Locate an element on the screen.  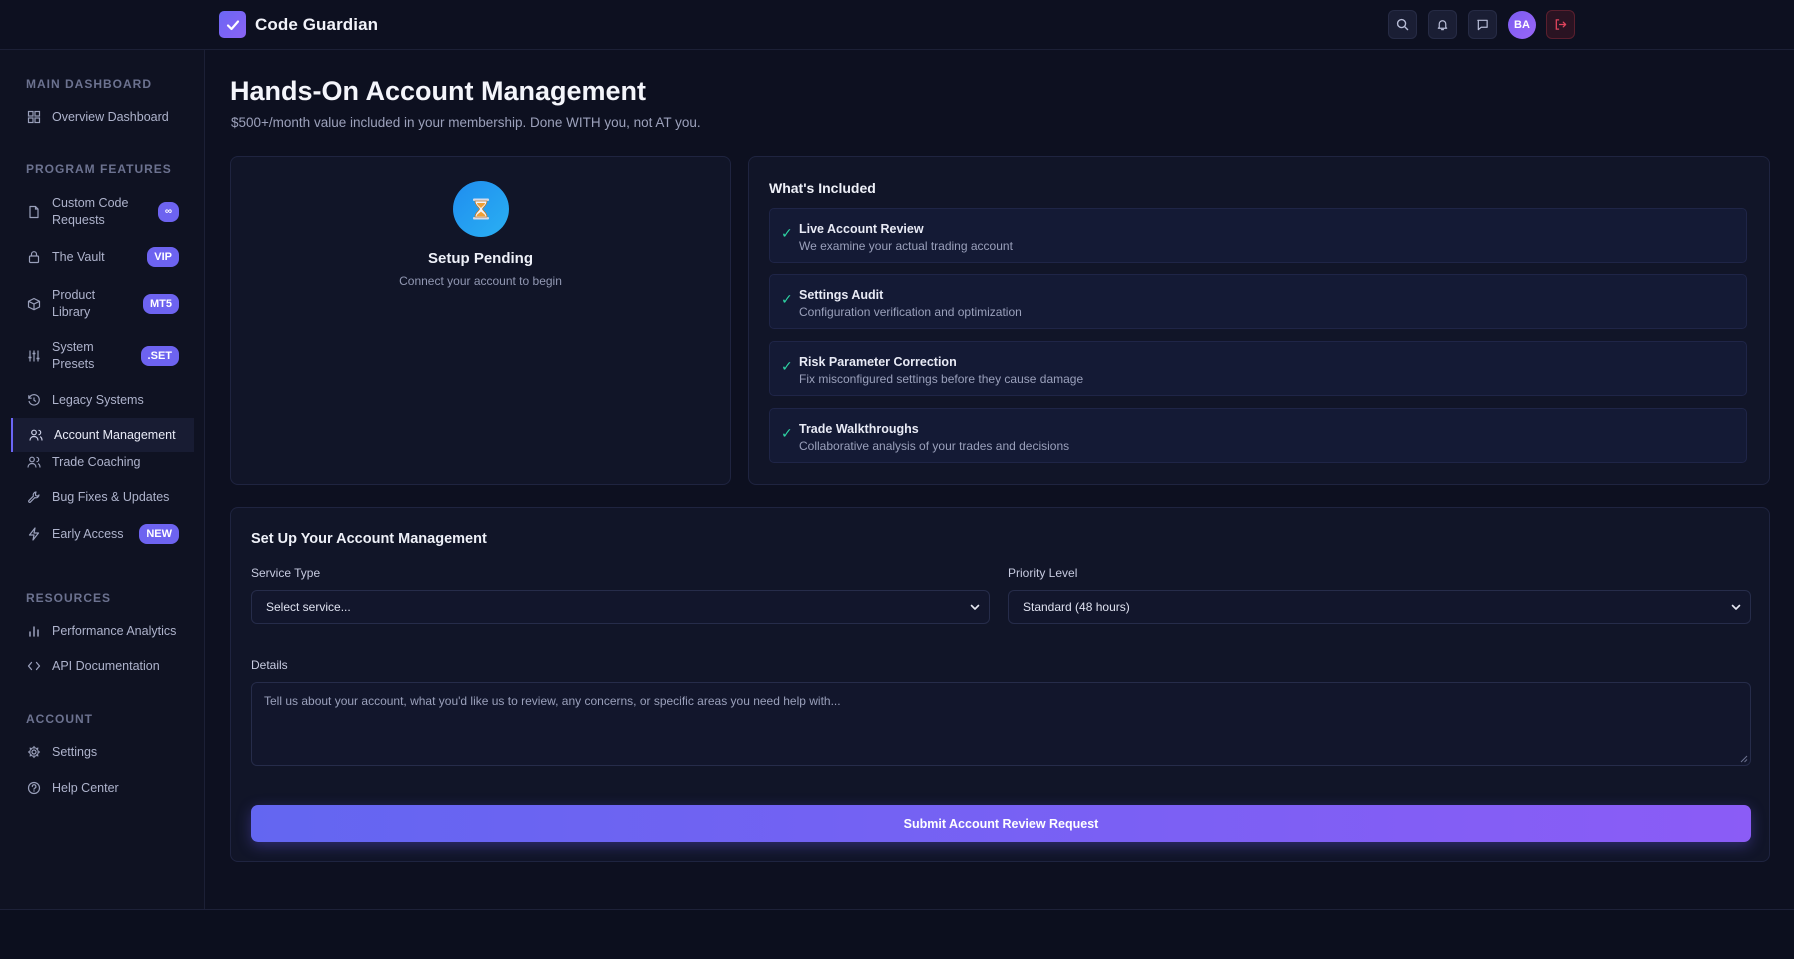
sidebar-item-the-vault: The Vault VIP is located at coordinates (102, 257).